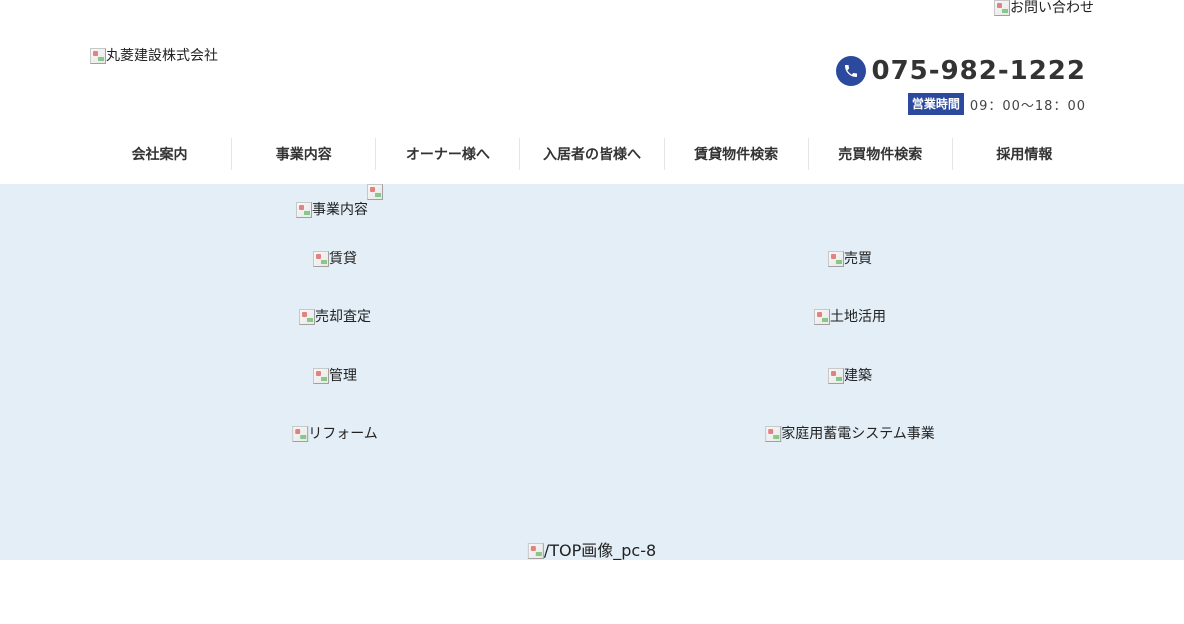 The height and width of the screenshot is (624, 1184). I want to click on service-reform: リフォーム, so click(335, 434).